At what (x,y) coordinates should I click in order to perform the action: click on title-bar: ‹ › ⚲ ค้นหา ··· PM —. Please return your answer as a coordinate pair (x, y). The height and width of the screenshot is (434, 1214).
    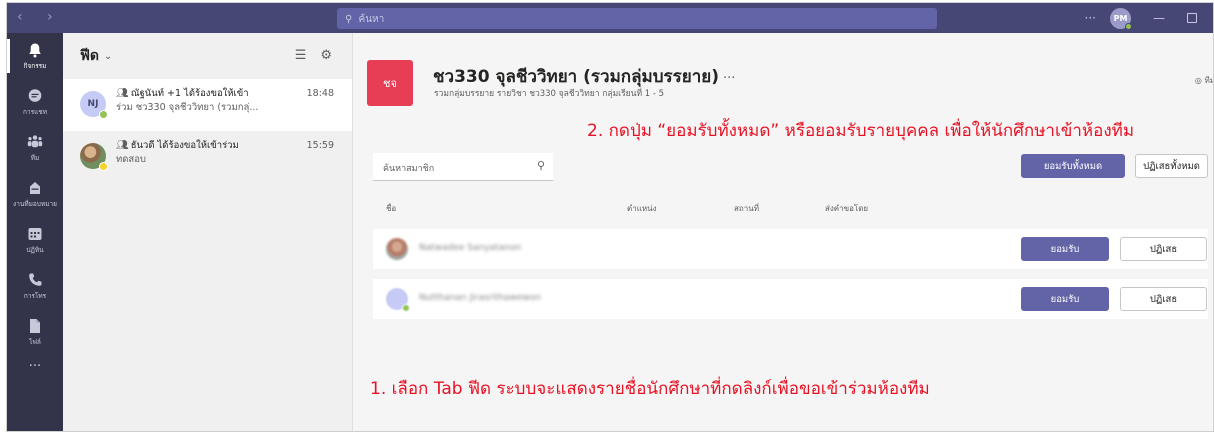
    Looking at the image, I should click on (610, 18).